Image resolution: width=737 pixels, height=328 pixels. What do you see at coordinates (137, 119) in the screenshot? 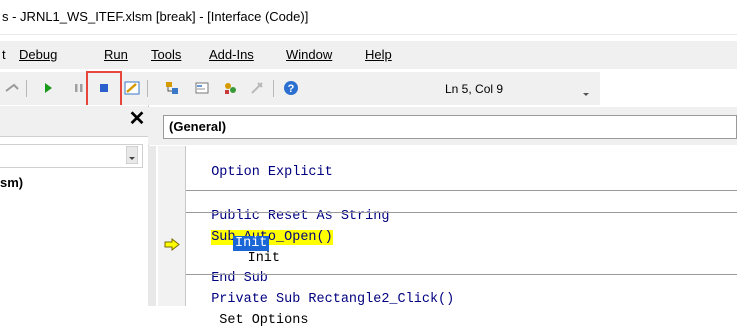
I see `close-pane-button: ✕` at bounding box center [137, 119].